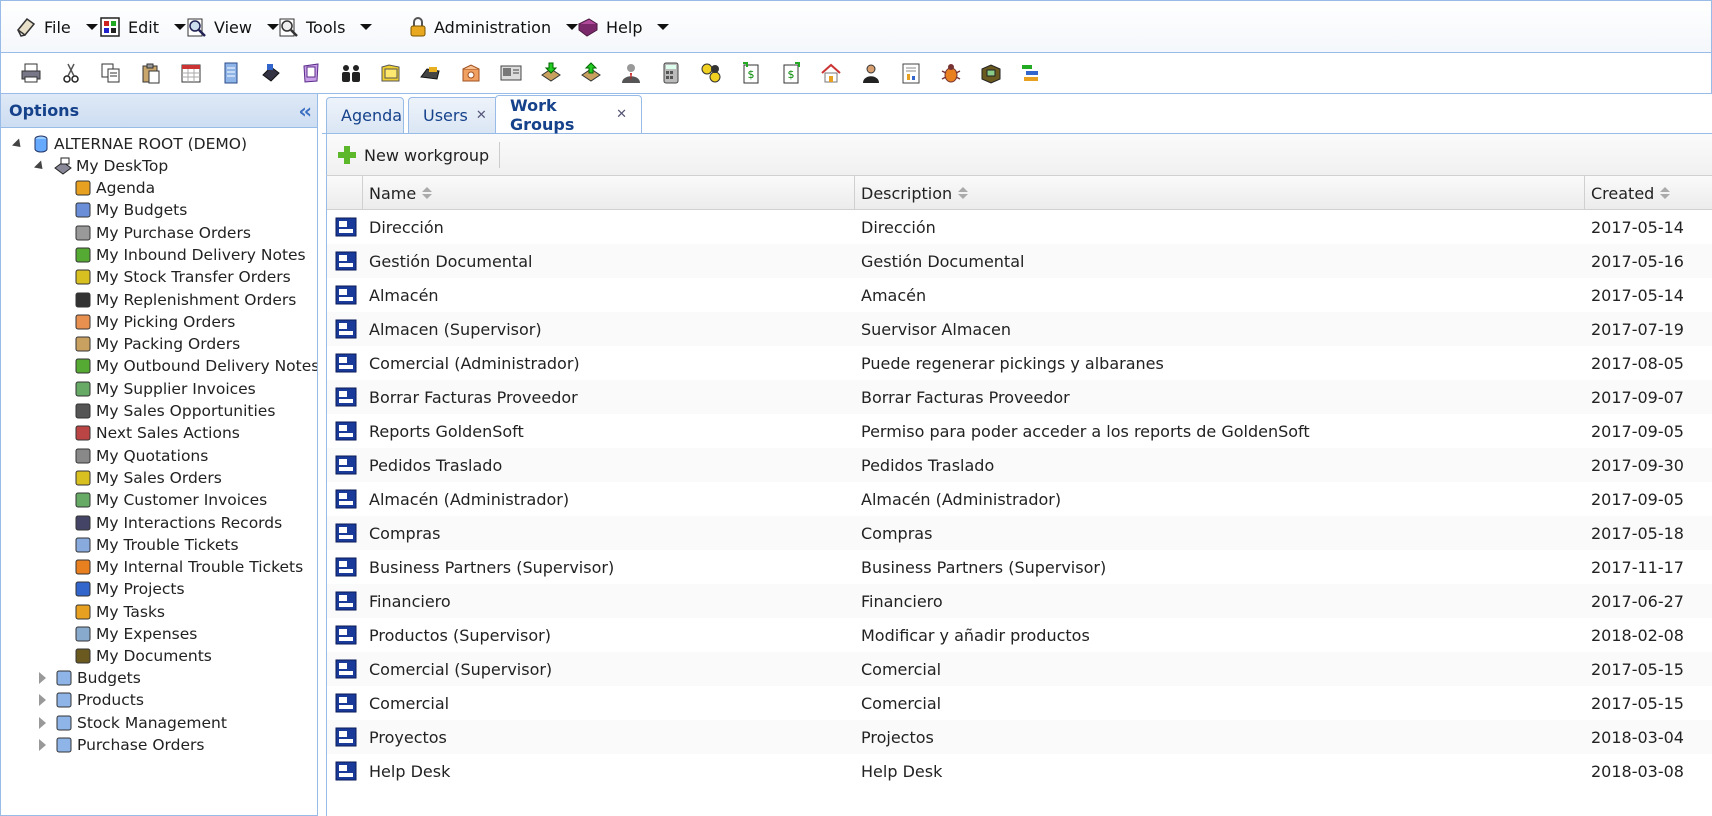  Describe the element at coordinates (351, 73) in the screenshot. I see `users-icon` at that location.